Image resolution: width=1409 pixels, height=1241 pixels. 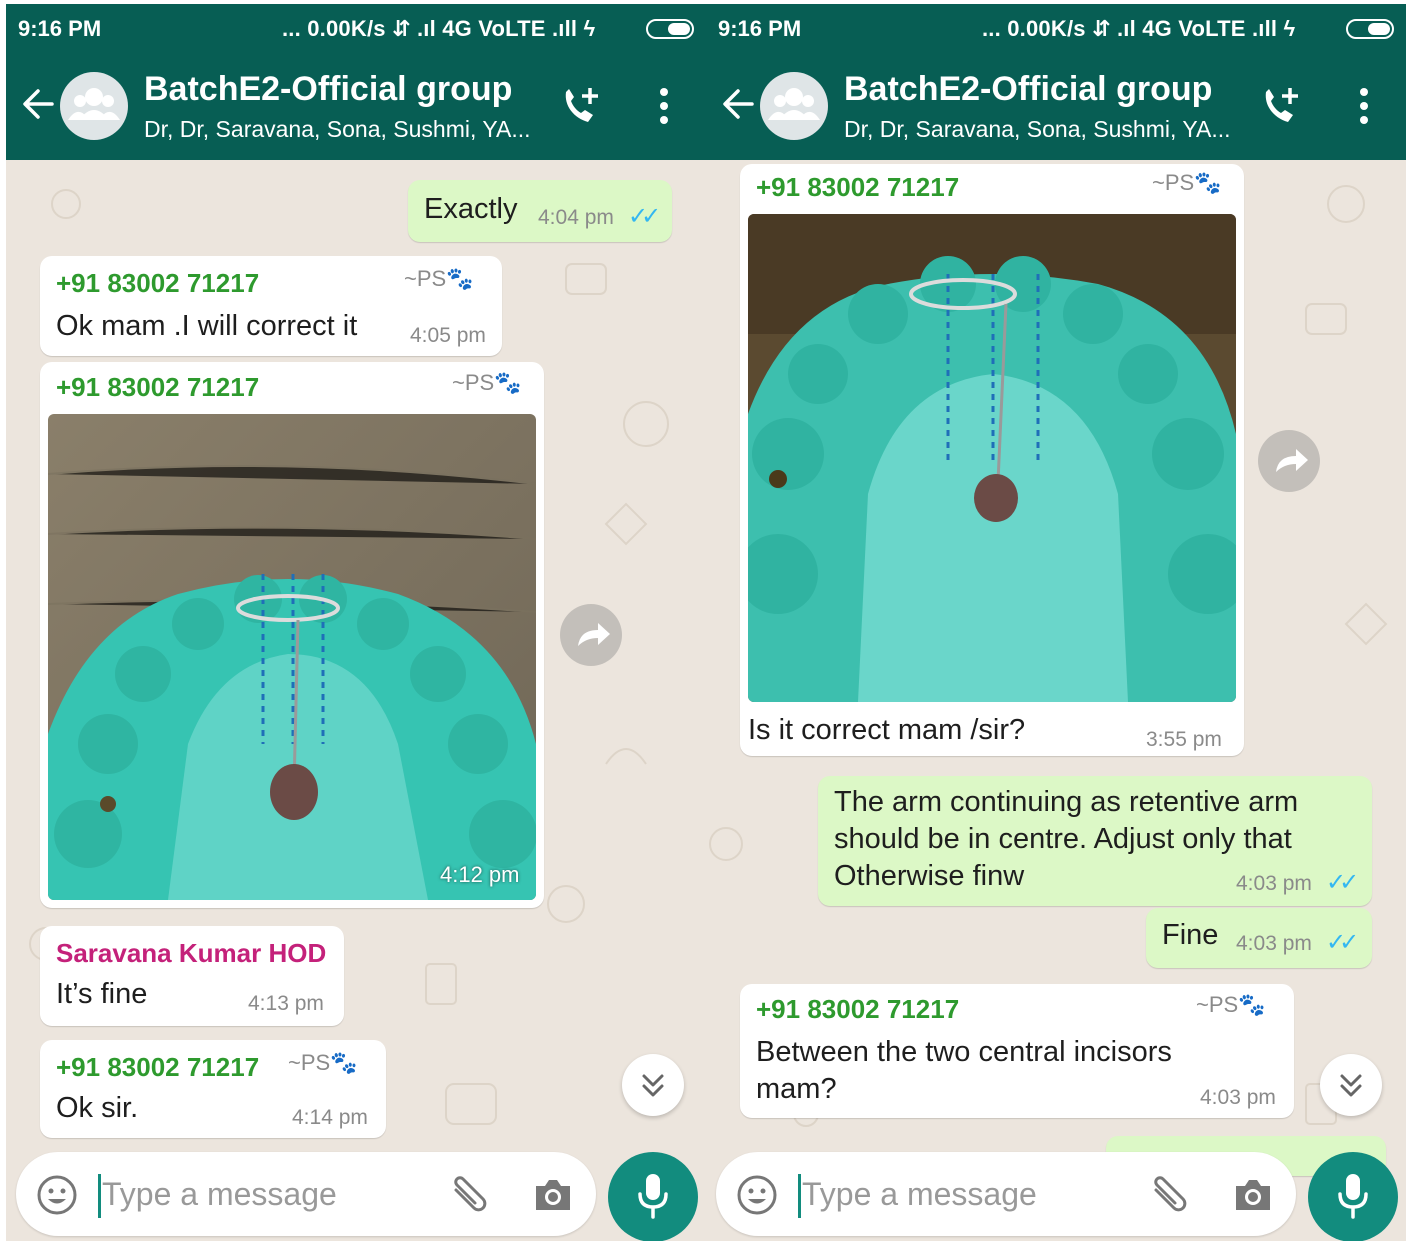 I want to click on message-time: 3:55 pm, so click(x=1184, y=739).